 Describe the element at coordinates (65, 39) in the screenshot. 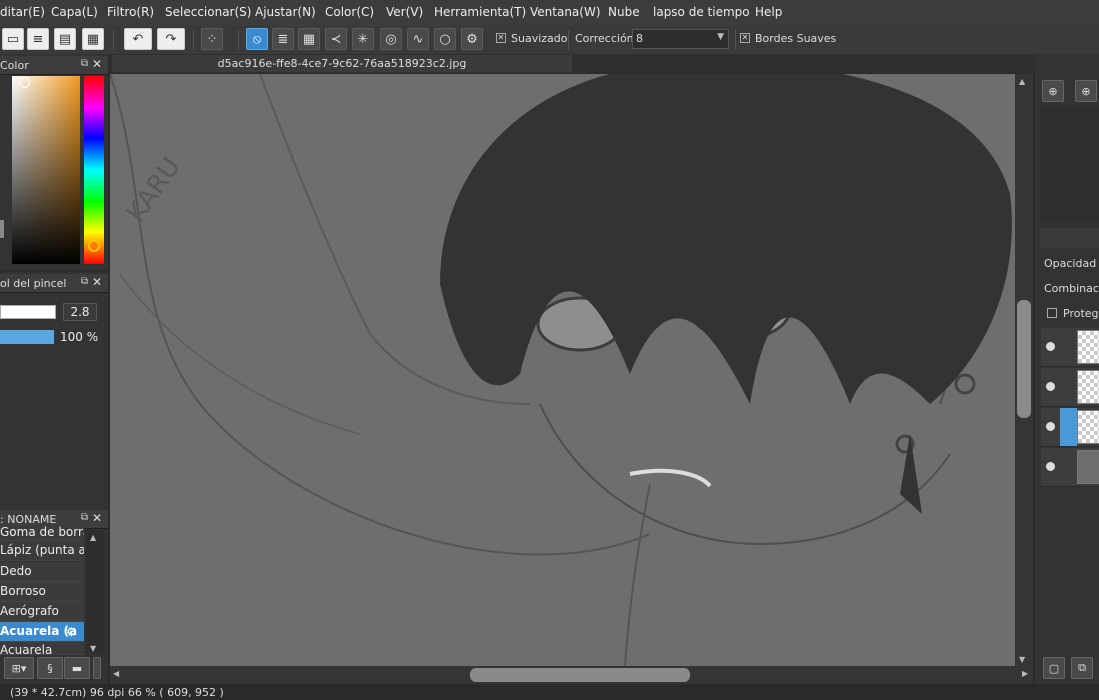

I see `layers-view-icon: ▤` at that location.